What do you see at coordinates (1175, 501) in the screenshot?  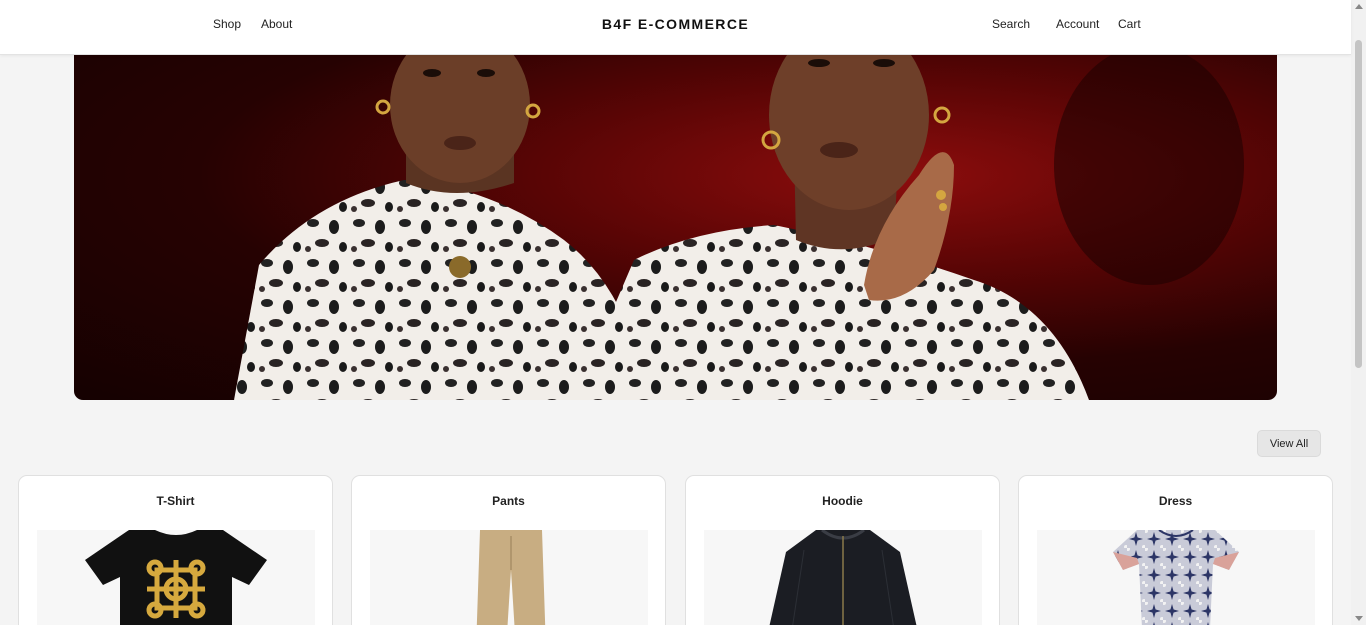 I see `product-title: Dress` at bounding box center [1175, 501].